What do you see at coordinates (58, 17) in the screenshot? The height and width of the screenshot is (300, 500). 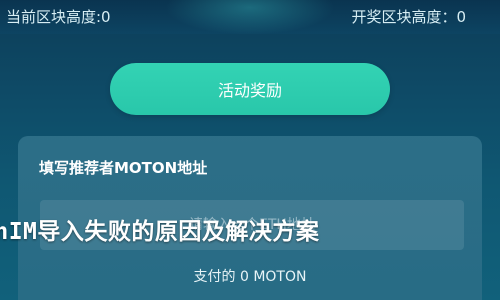 I see `current-block-height: 当前区块高度:0` at bounding box center [58, 17].